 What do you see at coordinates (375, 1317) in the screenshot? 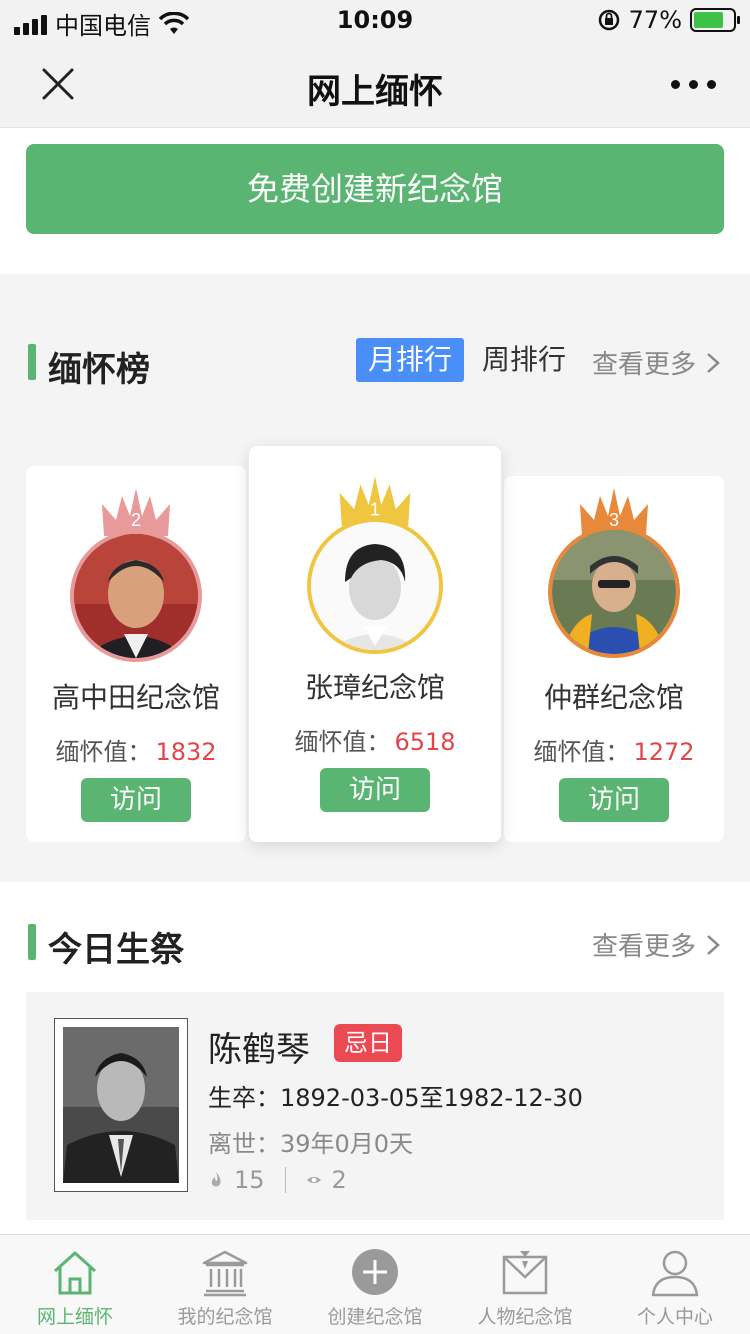
I see `tab-label: 创建纪念馆` at bounding box center [375, 1317].